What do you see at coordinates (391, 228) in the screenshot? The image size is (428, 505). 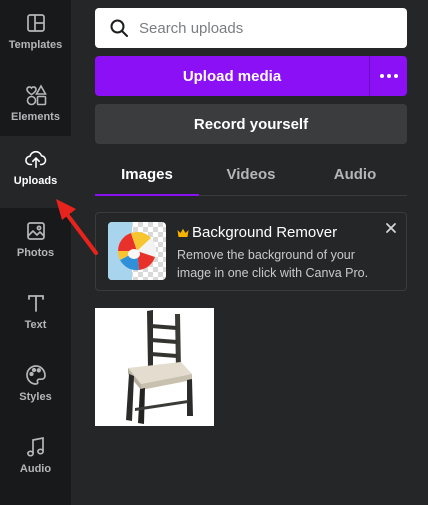 I see `close-icon` at bounding box center [391, 228].